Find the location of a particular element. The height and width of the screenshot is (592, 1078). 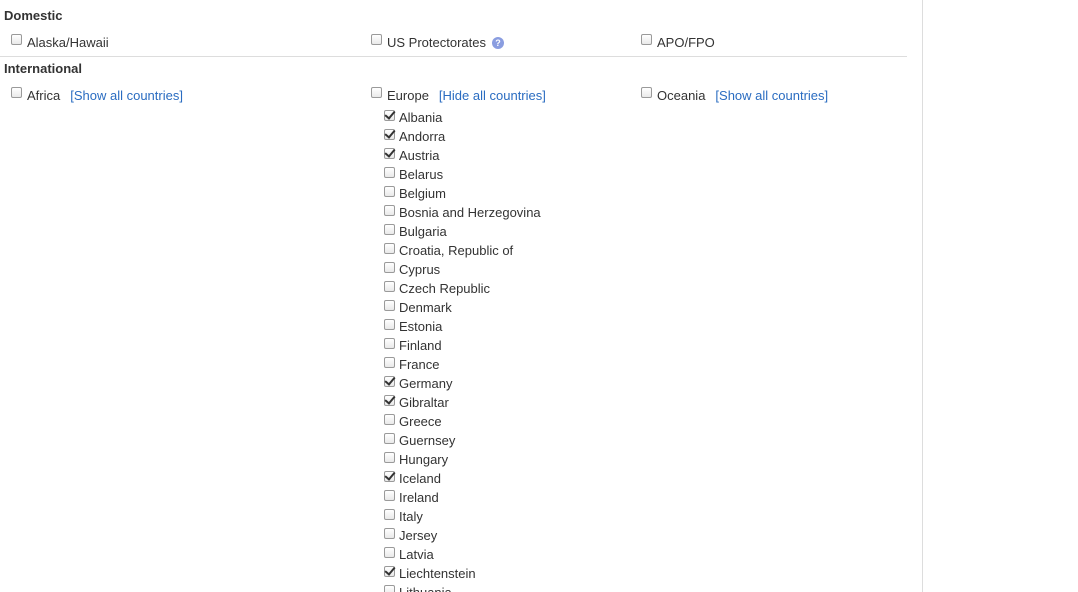

alaska-hawaii-option: Alaska/Hawaii is located at coordinates (60, 42).